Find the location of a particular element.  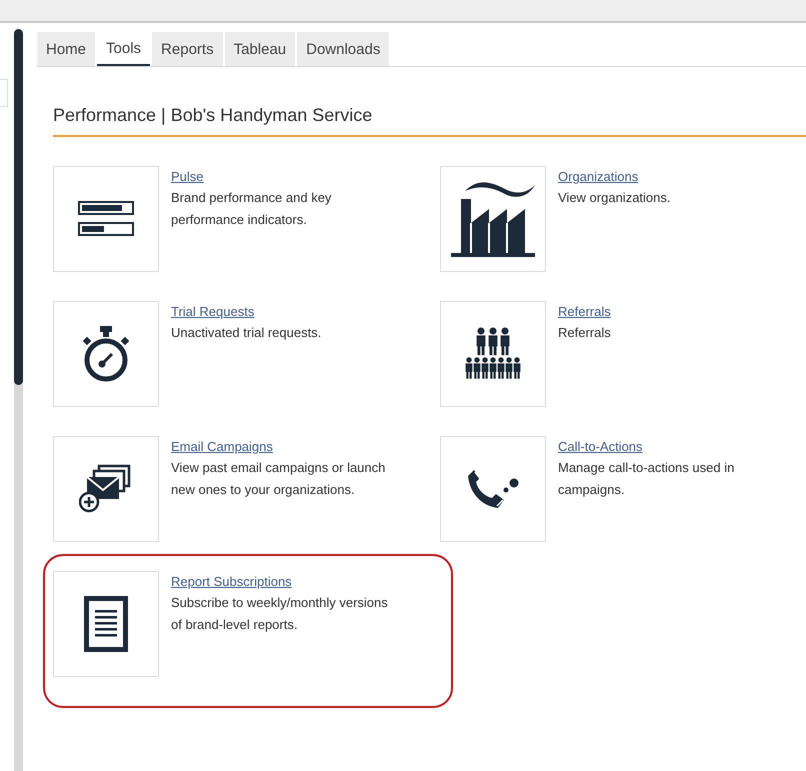

tool-description: View organizations. is located at coordinates (615, 198).